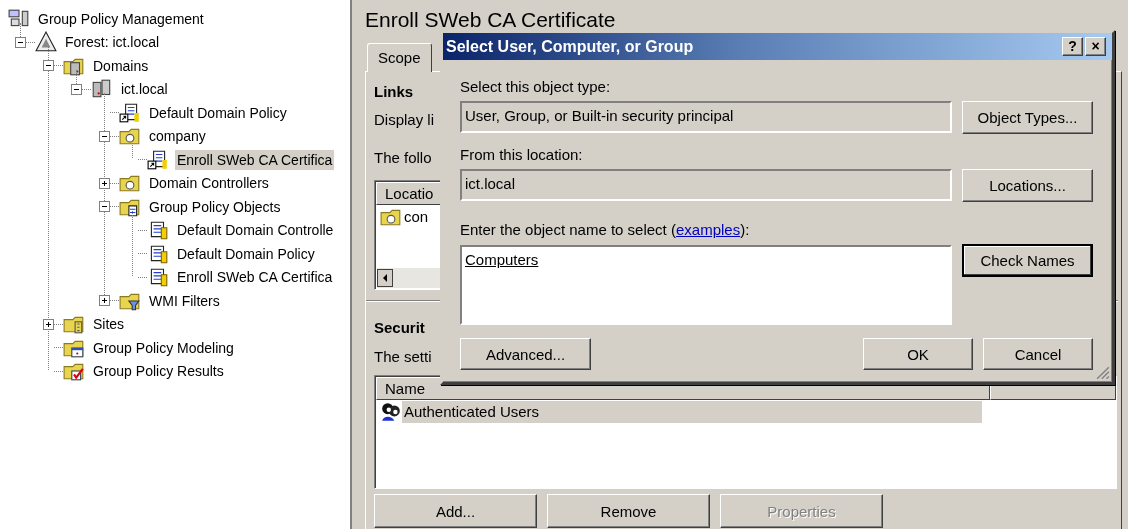 The height and width of the screenshot is (529, 1128). What do you see at coordinates (1038, 354) in the screenshot?
I see `button: Cancel` at bounding box center [1038, 354].